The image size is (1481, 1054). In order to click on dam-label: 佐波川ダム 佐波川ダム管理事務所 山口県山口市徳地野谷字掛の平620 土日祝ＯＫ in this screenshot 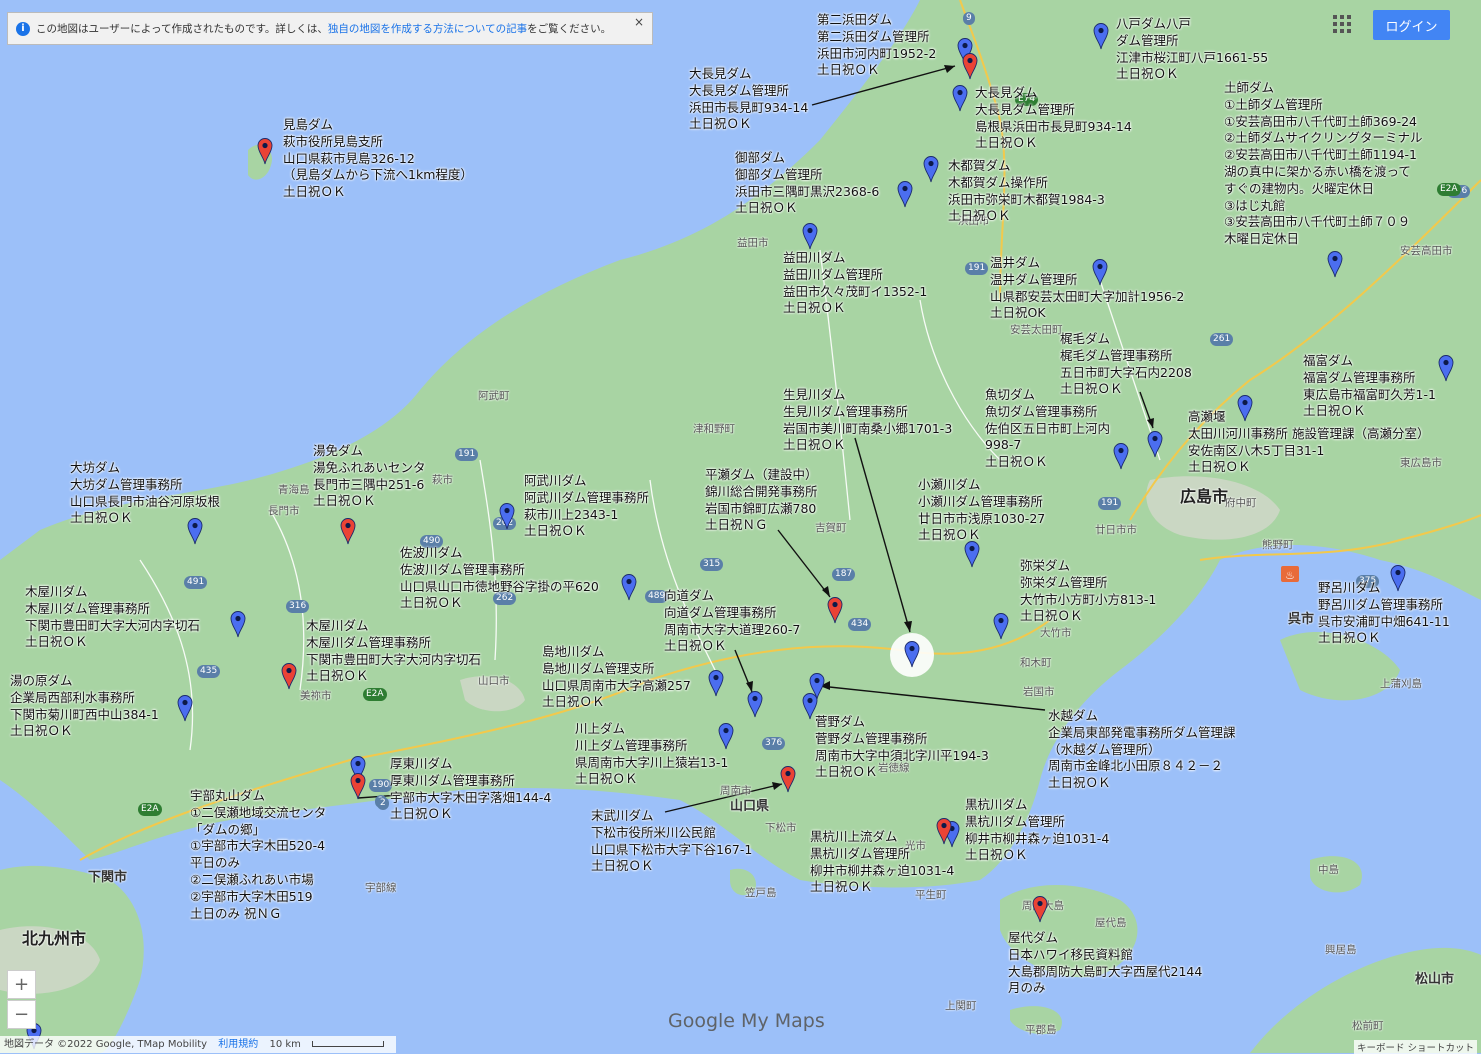, I will do `click(499, 578)`.